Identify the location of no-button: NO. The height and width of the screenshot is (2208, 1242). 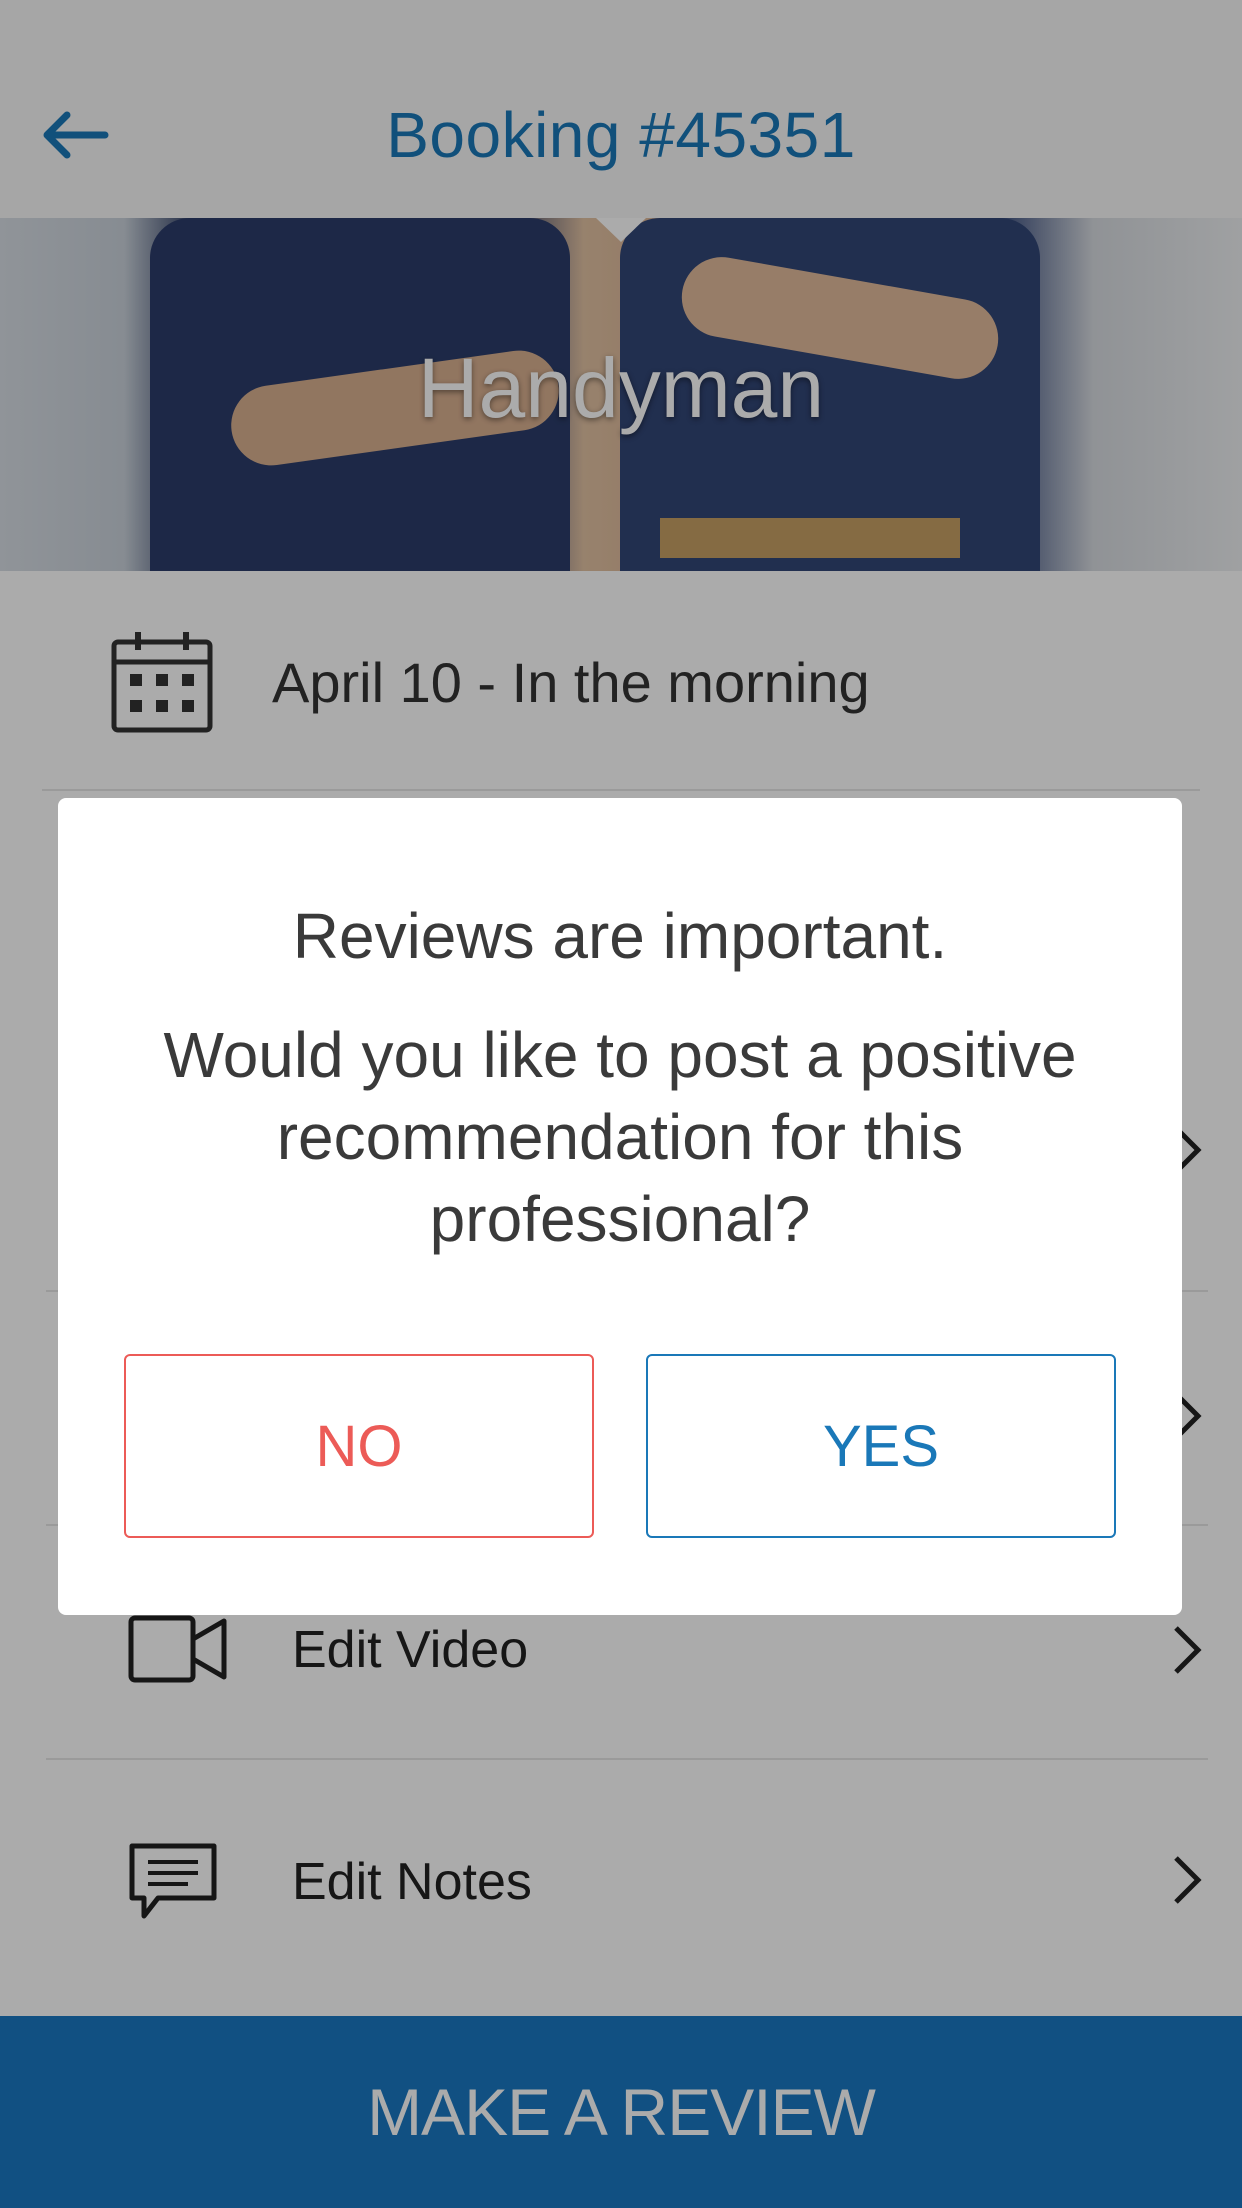
(359, 1446).